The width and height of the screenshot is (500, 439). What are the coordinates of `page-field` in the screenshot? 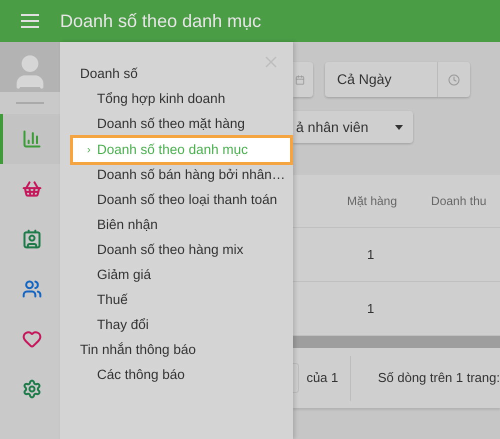 It's located at (296, 378).